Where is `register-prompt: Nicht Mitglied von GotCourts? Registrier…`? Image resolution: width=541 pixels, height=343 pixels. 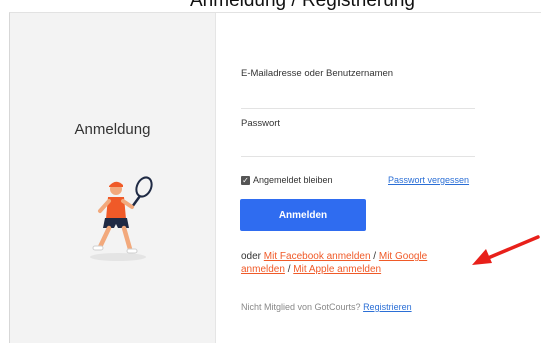
register-prompt: Nicht Mitglied von GotCourts? Registrier… is located at coordinates (326, 307).